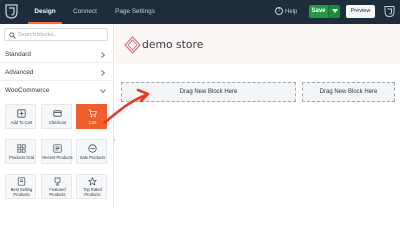  Describe the element at coordinates (132, 45) in the screenshot. I see `demo-store-logo-icon` at that location.